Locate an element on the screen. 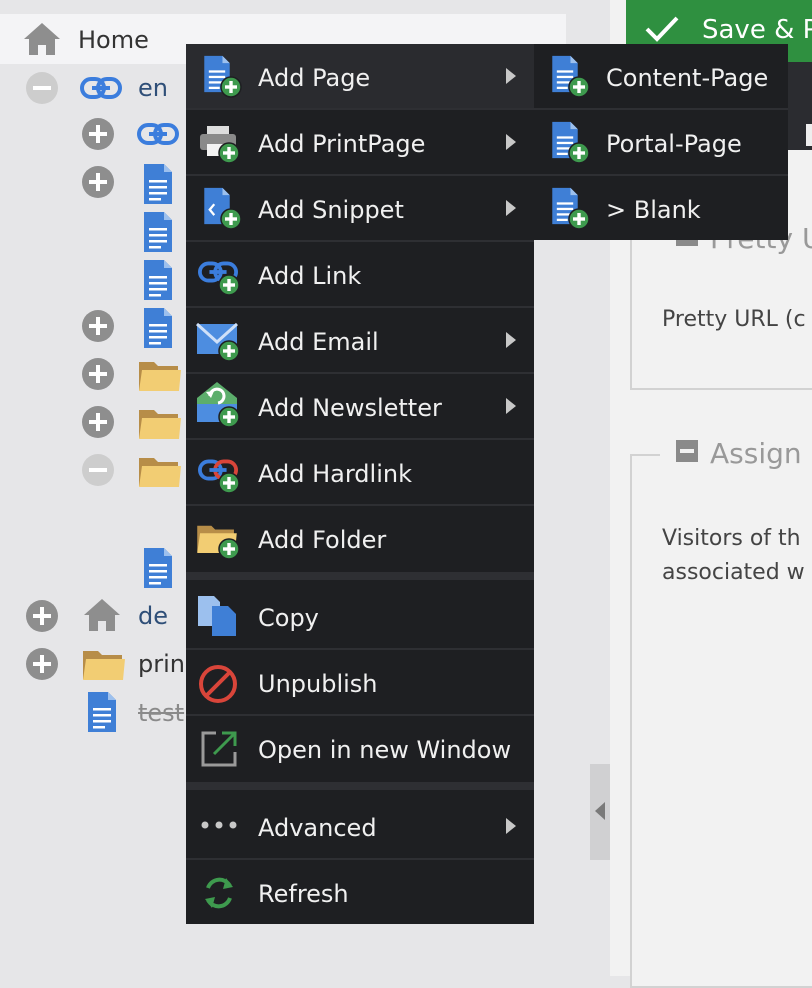  tree-home-label: Home is located at coordinates (113, 40).